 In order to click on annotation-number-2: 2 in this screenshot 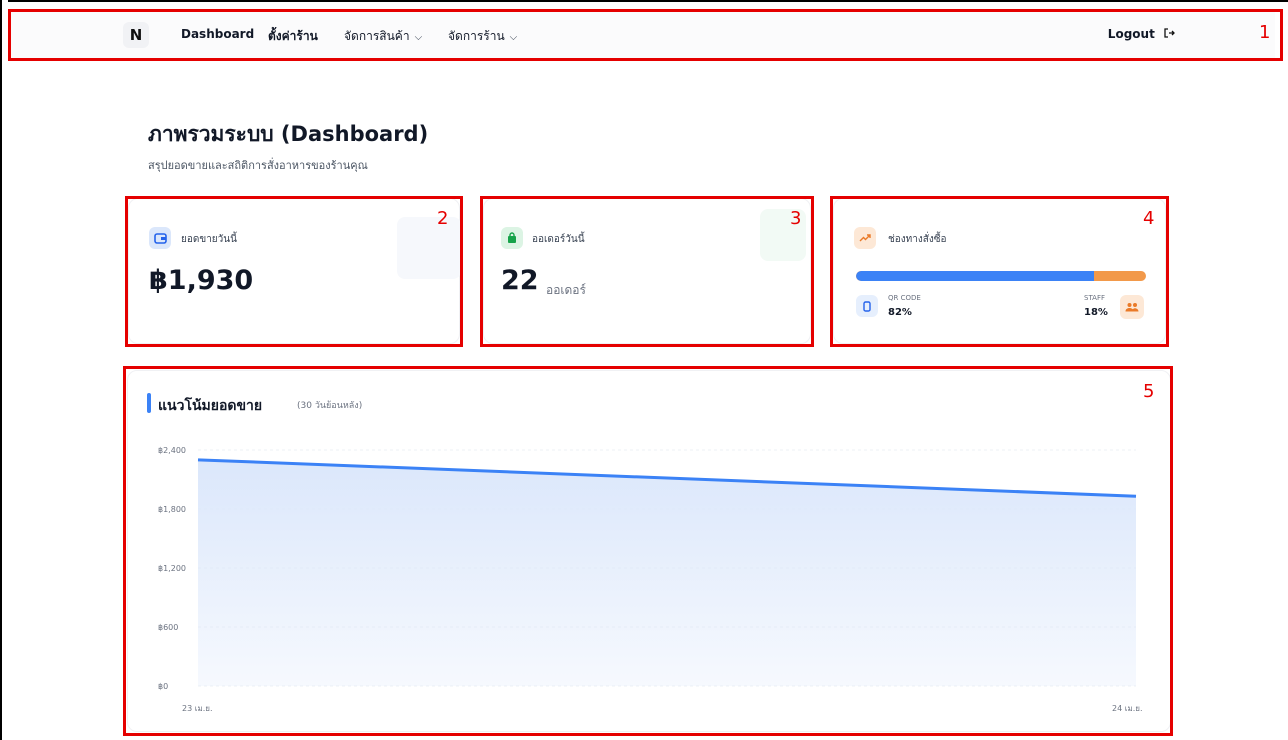, I will do `click(443, 218)`.